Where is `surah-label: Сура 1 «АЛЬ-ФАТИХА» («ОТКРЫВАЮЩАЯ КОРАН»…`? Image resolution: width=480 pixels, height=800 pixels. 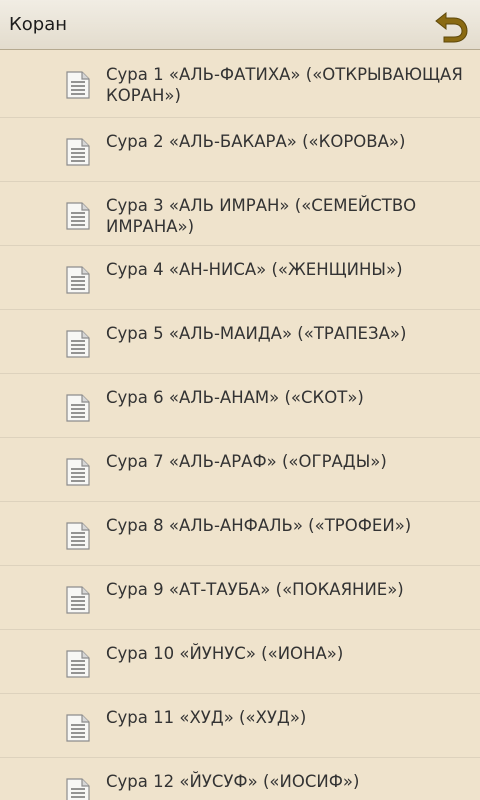
surah-label: Сура 1 «АЛЬ-ФАТИХА» («ОТКРЫВАЮЩАЯ КОРАН»… is located at coordinates (284, 85).